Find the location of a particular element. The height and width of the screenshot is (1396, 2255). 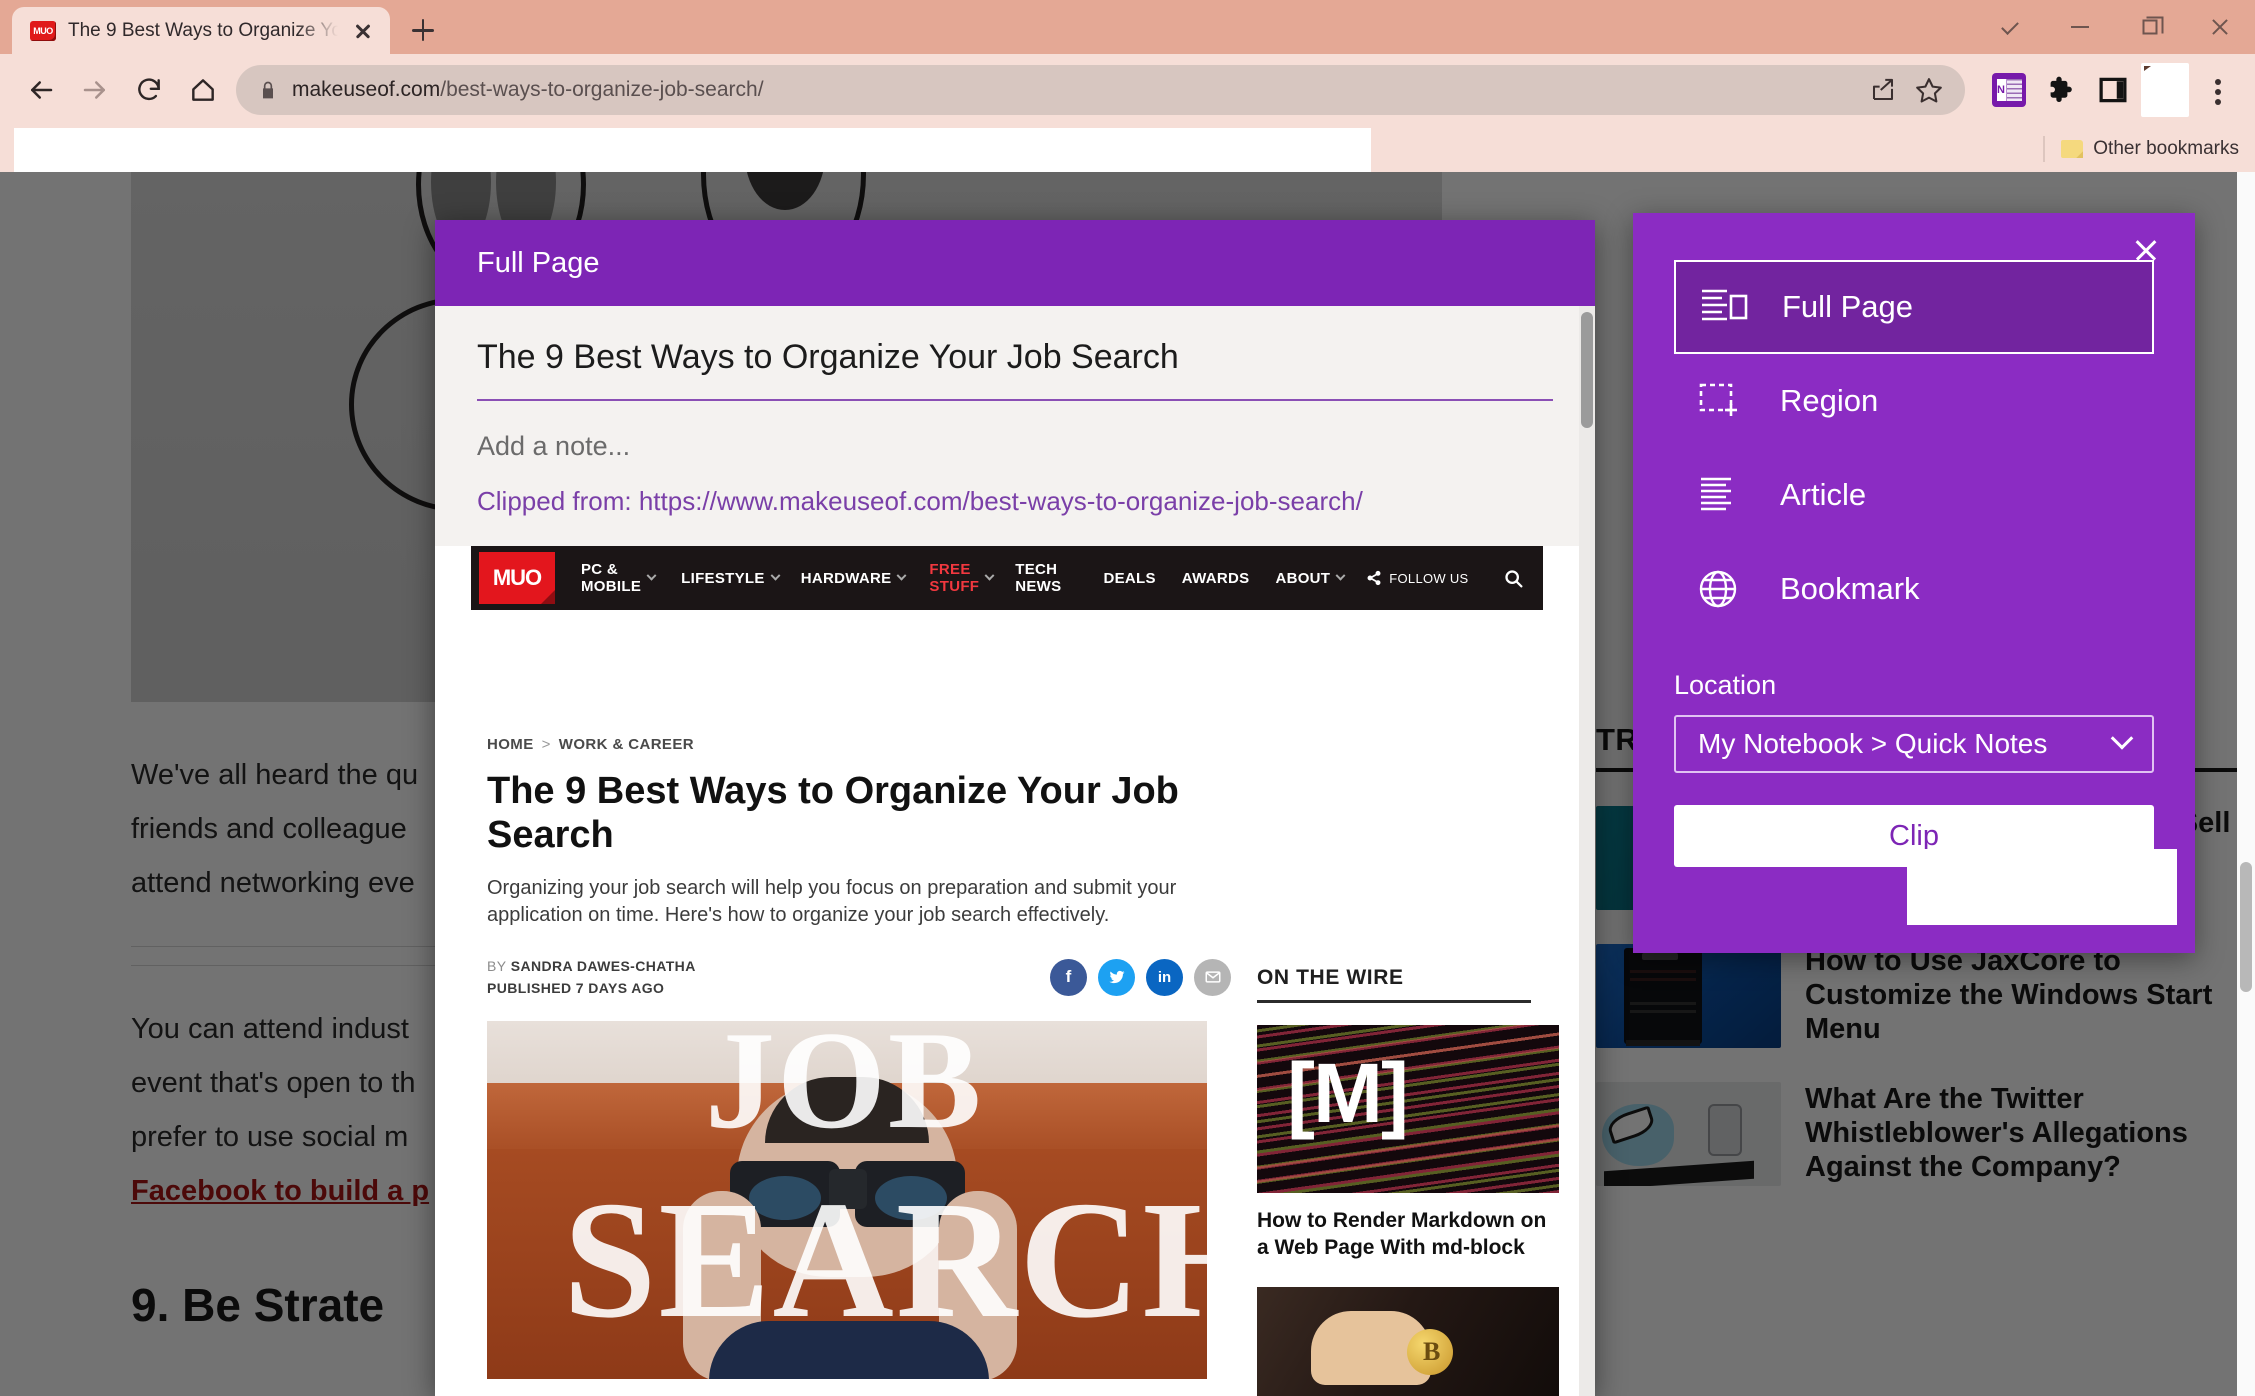

extensions-puzzle-icon is located at coordinates (2061, 90).